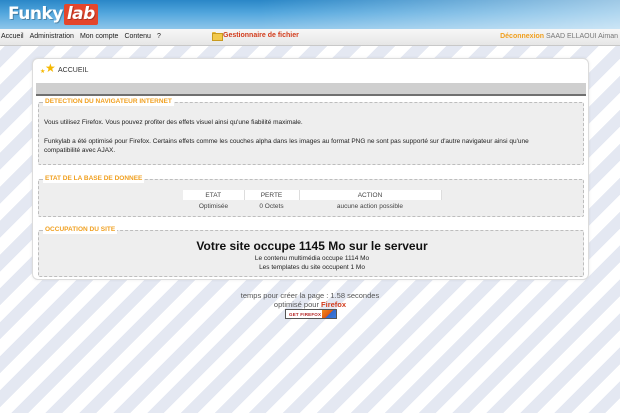  I want to click on get-firefox-text: GET FIREFOX, so click(305, 314).